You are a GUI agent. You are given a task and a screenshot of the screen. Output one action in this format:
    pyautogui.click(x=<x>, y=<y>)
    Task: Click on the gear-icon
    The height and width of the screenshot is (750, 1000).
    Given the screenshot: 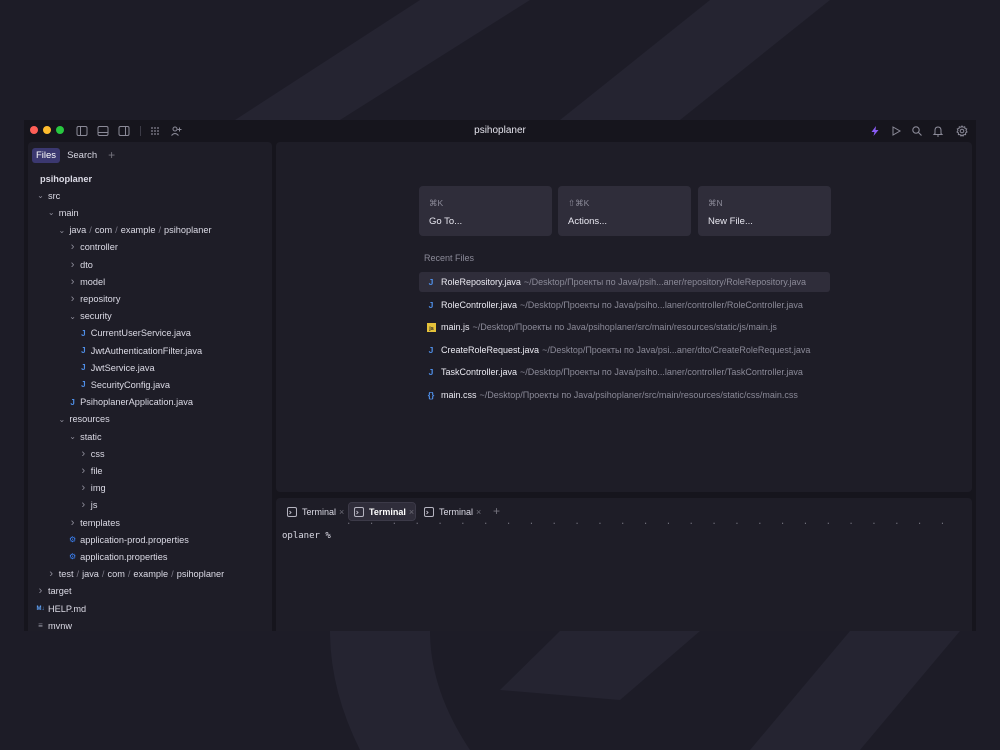 What is the action you would take?
    pyautogui.click(x=962, y=131)
    